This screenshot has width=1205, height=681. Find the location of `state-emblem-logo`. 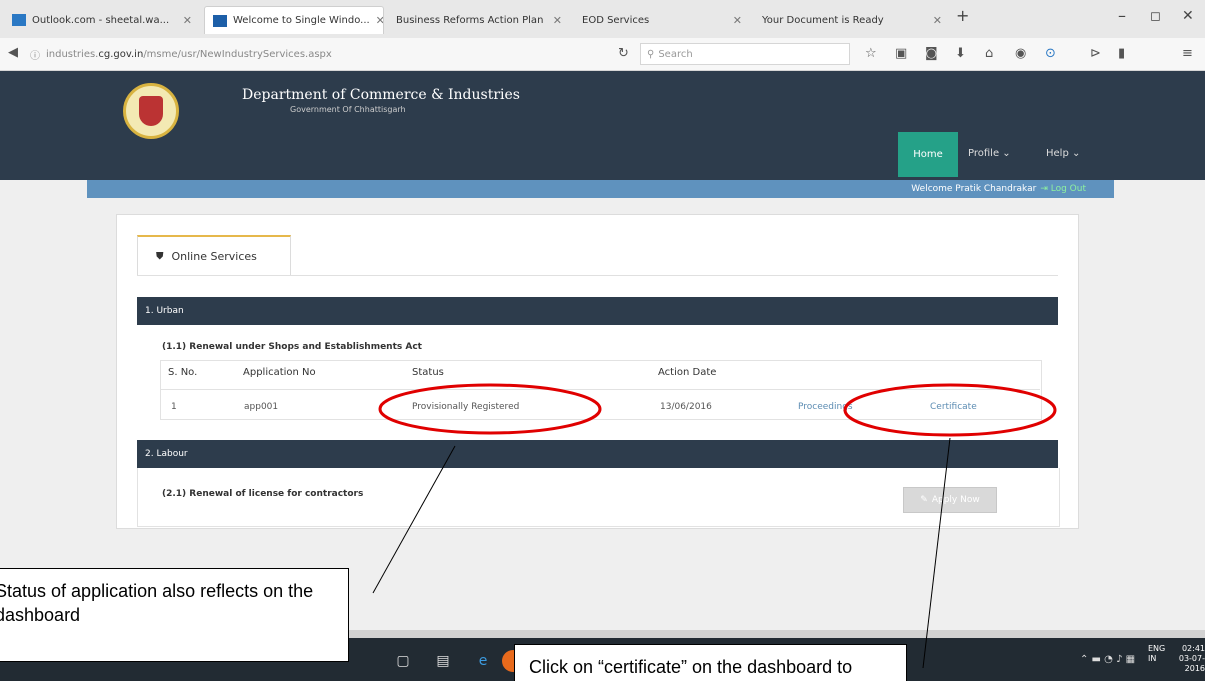

state-emblem-logo is located at coordinates (151, 111).